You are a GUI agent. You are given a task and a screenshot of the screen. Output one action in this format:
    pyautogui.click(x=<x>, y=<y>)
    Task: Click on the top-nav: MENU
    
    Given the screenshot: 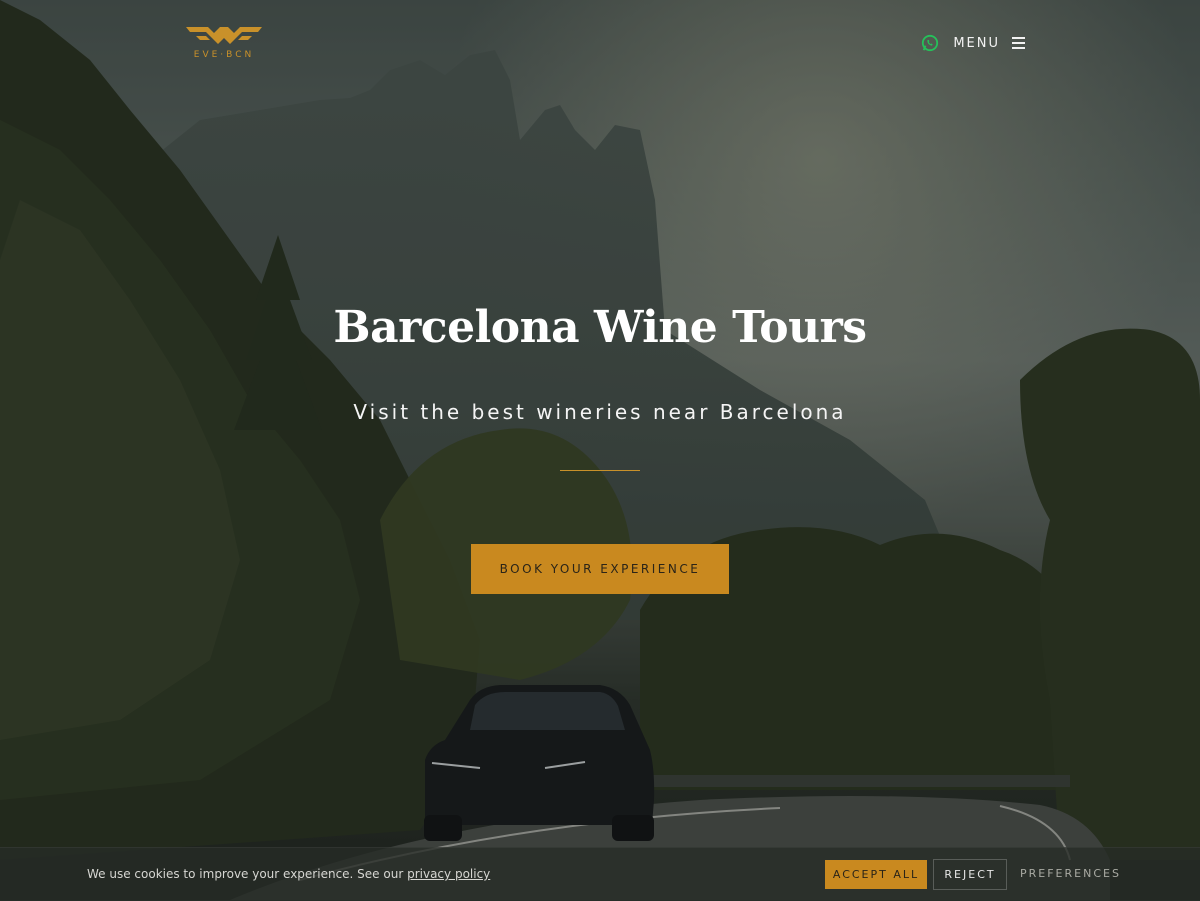 What is the action you would take?
    pyautogui.click(x=973, y=43)
    